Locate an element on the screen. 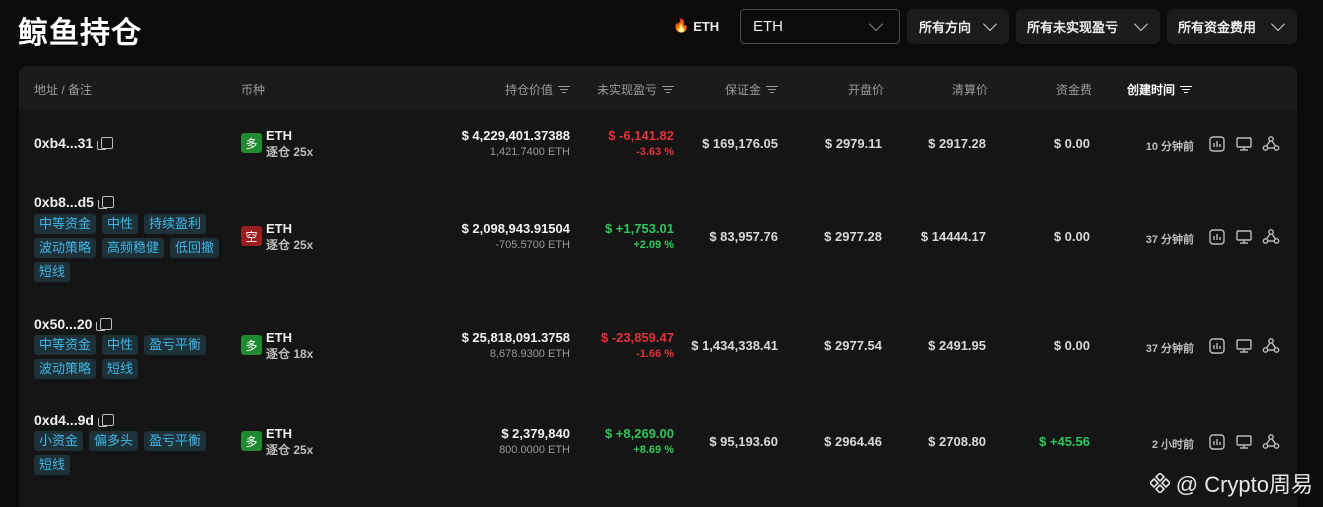  tag: 短线 is located at coordinates (120, 369).